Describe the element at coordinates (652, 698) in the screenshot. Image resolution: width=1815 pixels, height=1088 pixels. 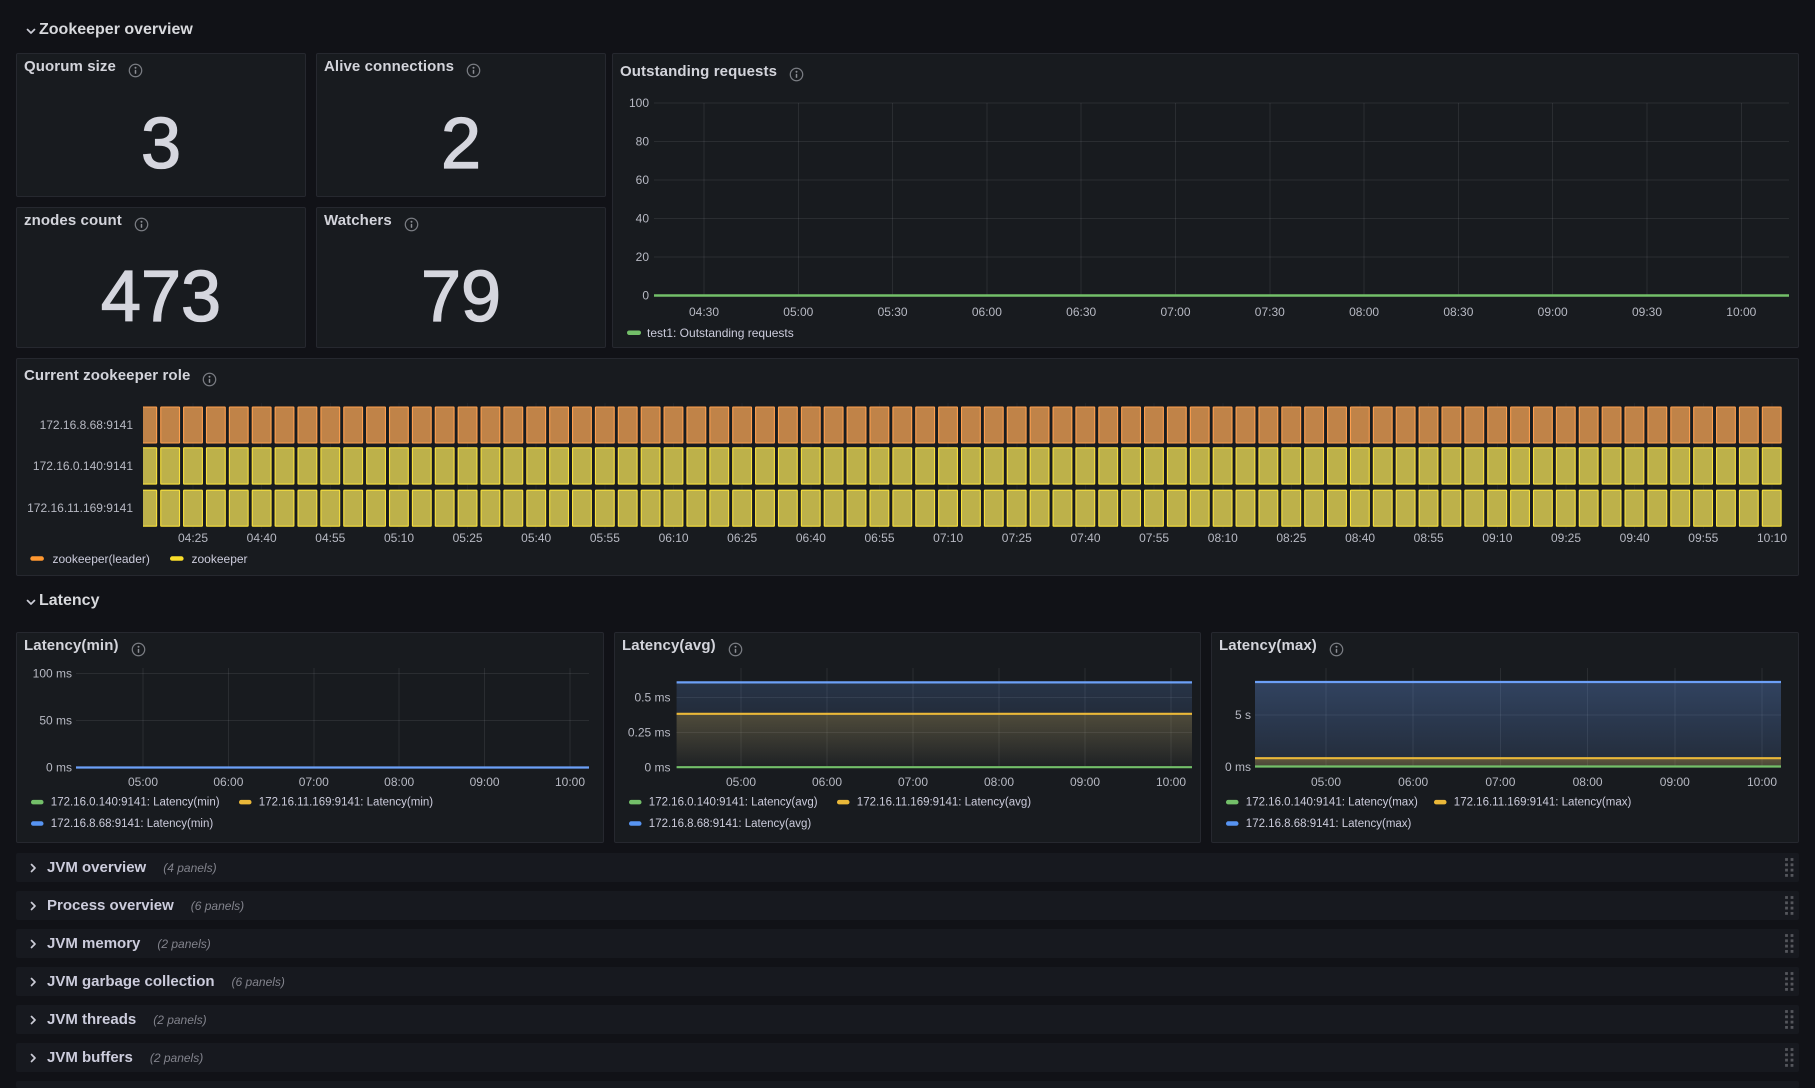
I see `svg-text: 0.5 ms` at that location.